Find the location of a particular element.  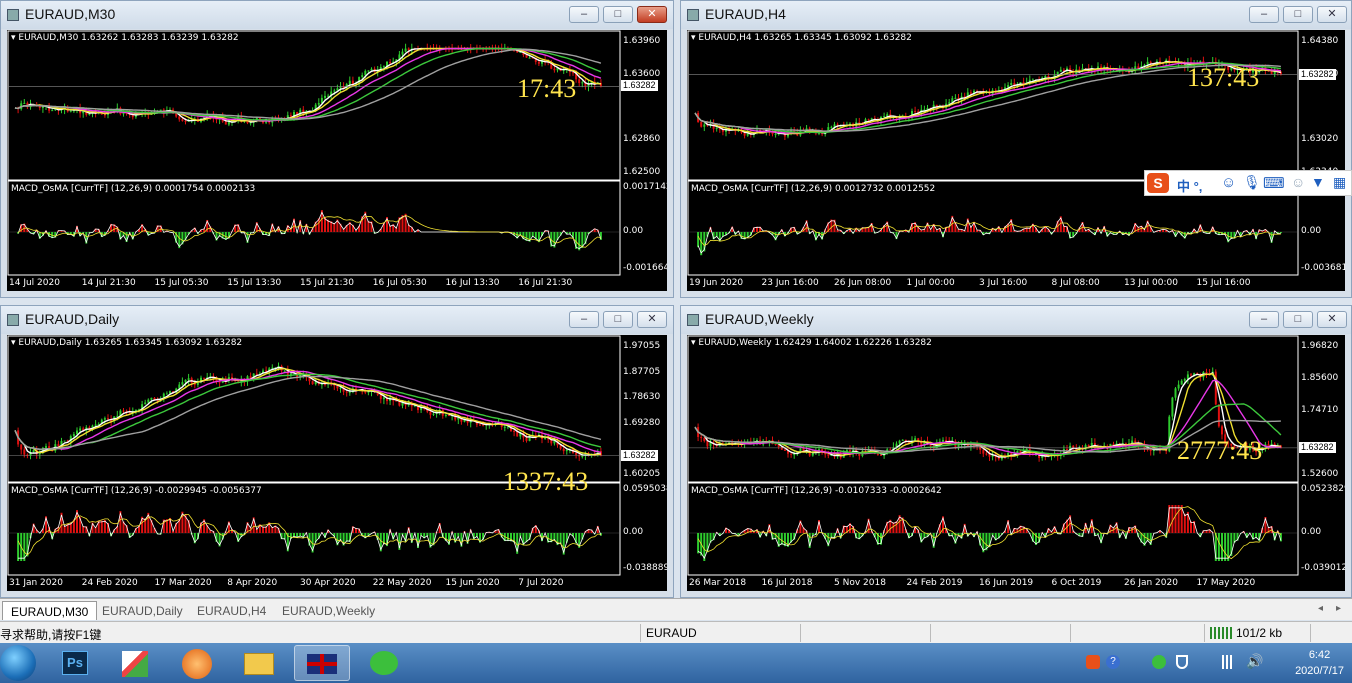

grid-icon: ▦ is located at coordinates (1339, 182).